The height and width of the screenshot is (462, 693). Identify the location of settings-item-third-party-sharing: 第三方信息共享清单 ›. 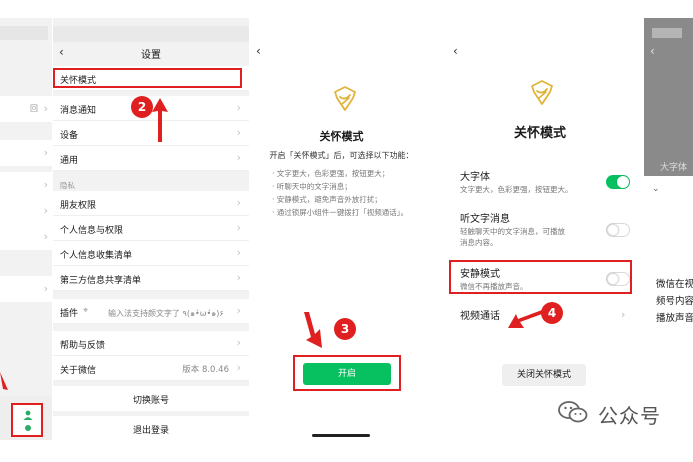
(151, 278).